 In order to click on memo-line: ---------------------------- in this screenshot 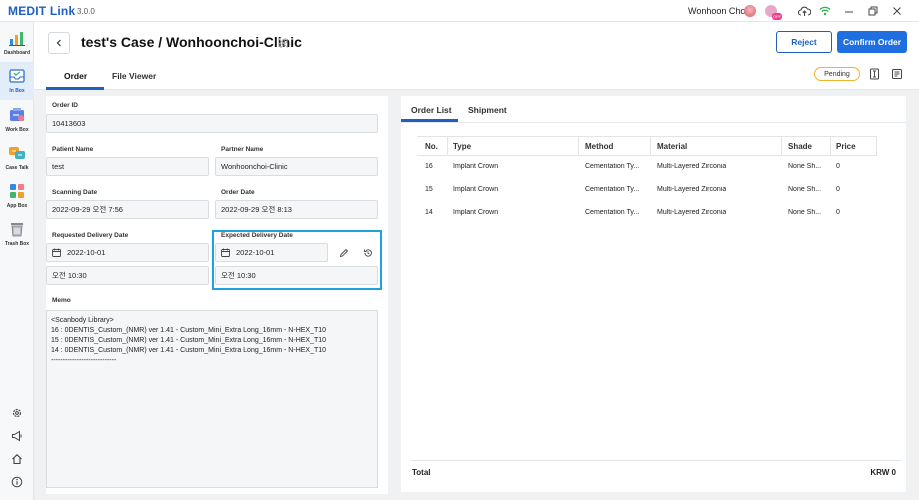, I will do `click(84, 360)`.